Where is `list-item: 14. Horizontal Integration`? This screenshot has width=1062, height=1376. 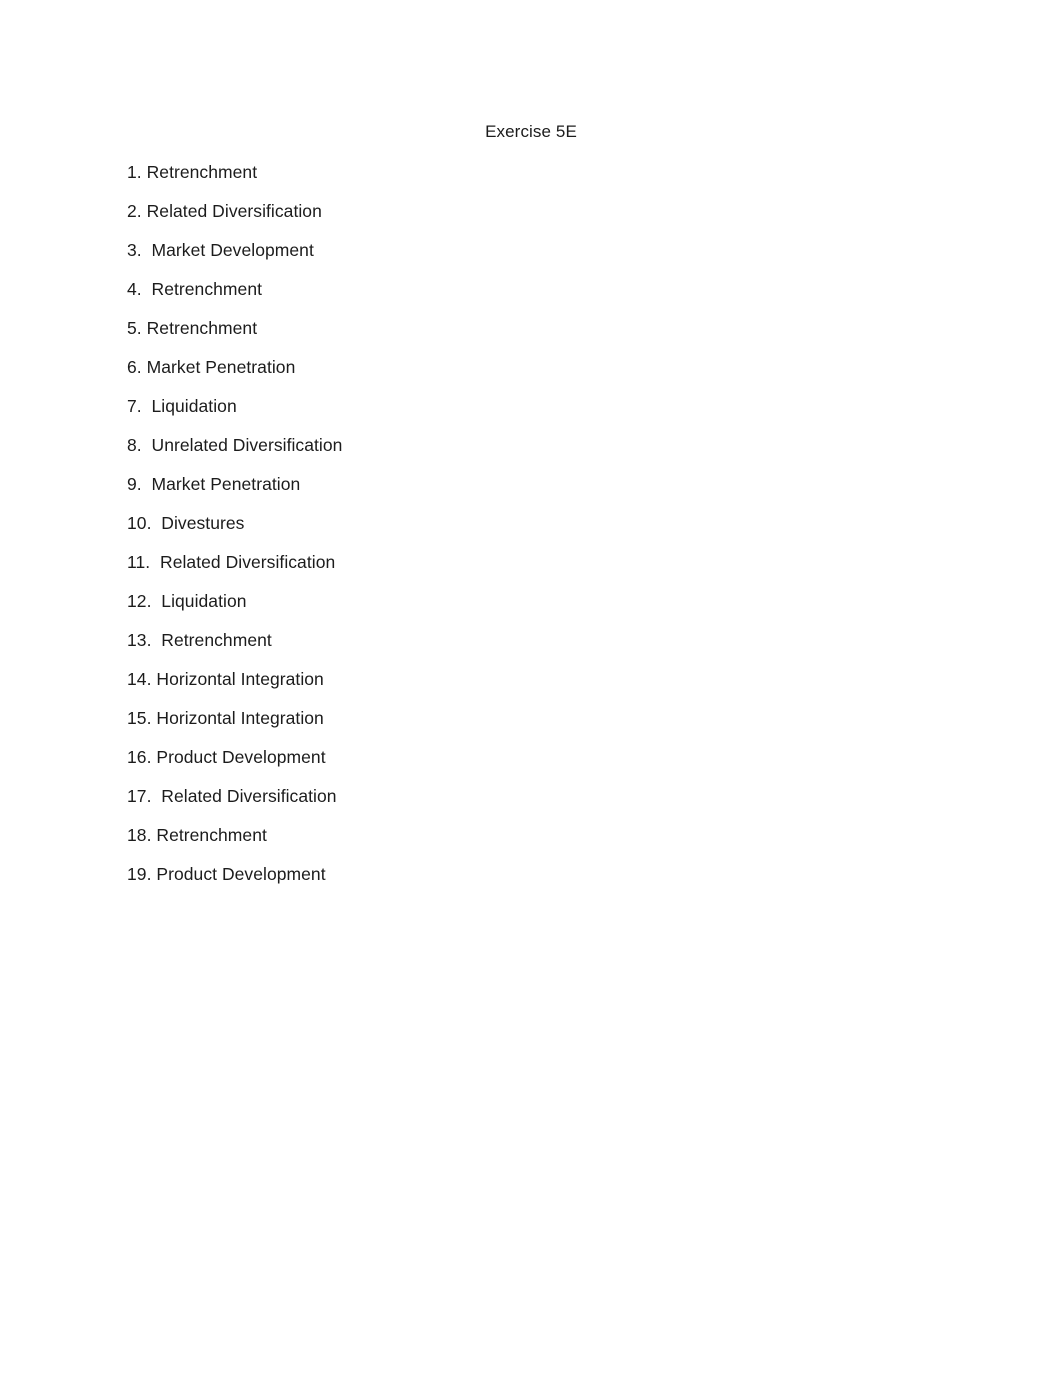 list-item: 14. Horizontal Integration is located at coordinates (225, 679).